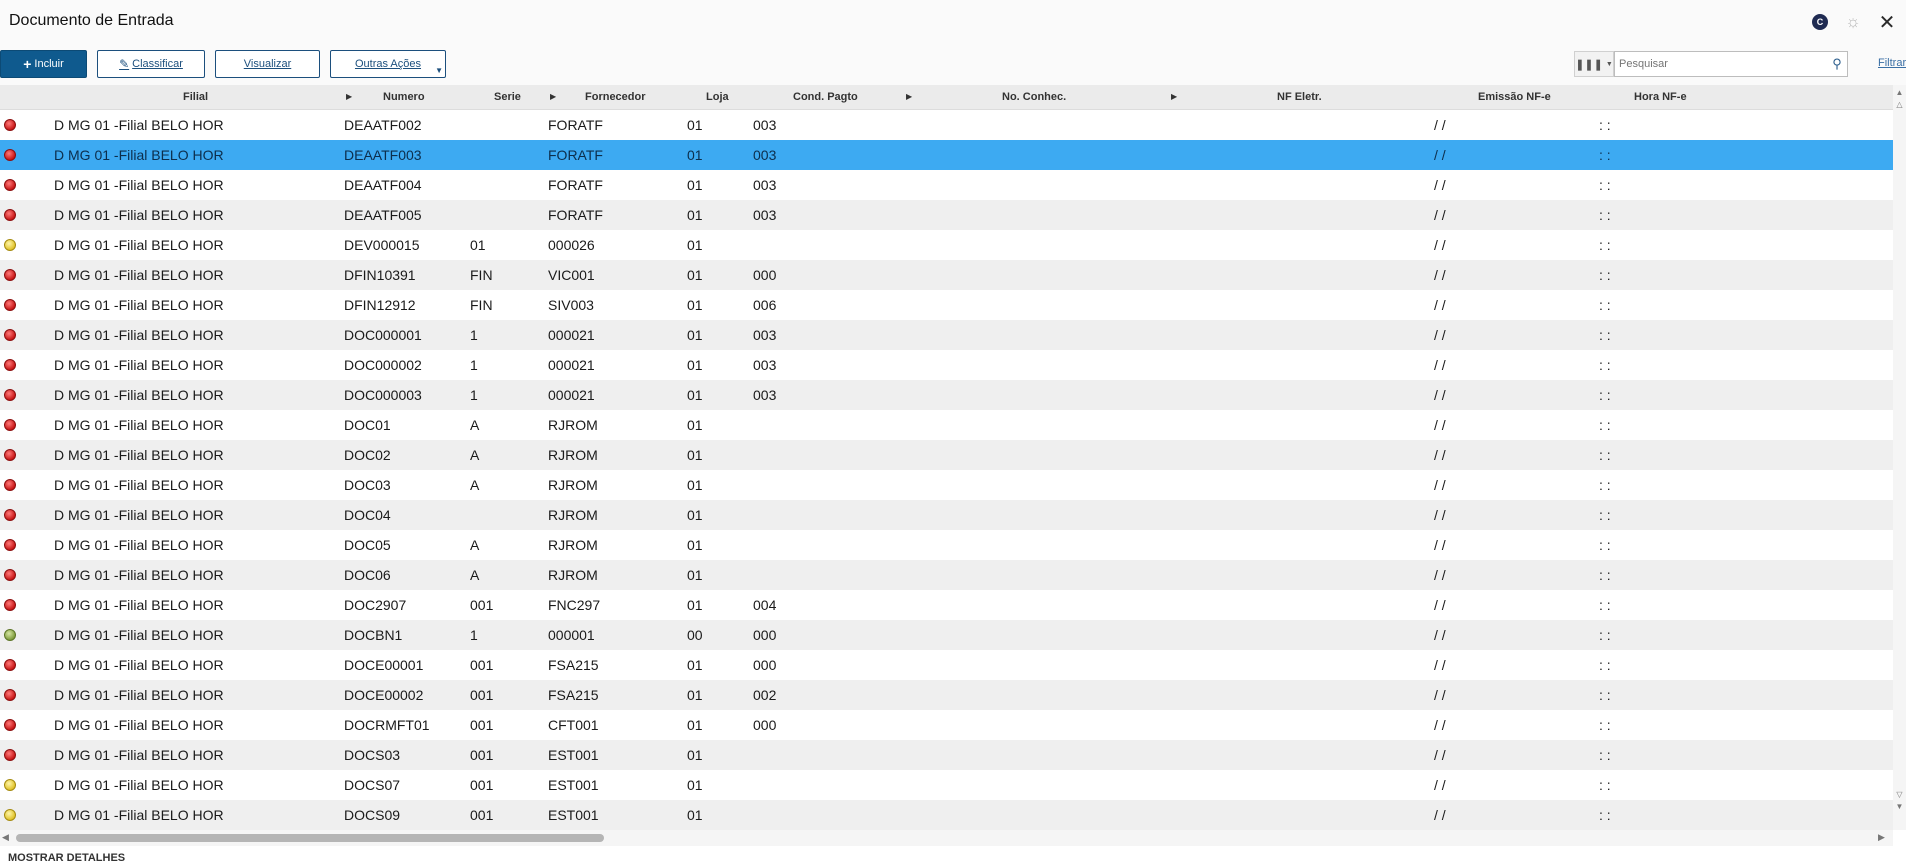 Image resolution: width=1906 pixels, height=864 pixels. Describe the element at coordinates (571, 365) in the screenshot. I see `cell-fornecedor: 000021` at that location.